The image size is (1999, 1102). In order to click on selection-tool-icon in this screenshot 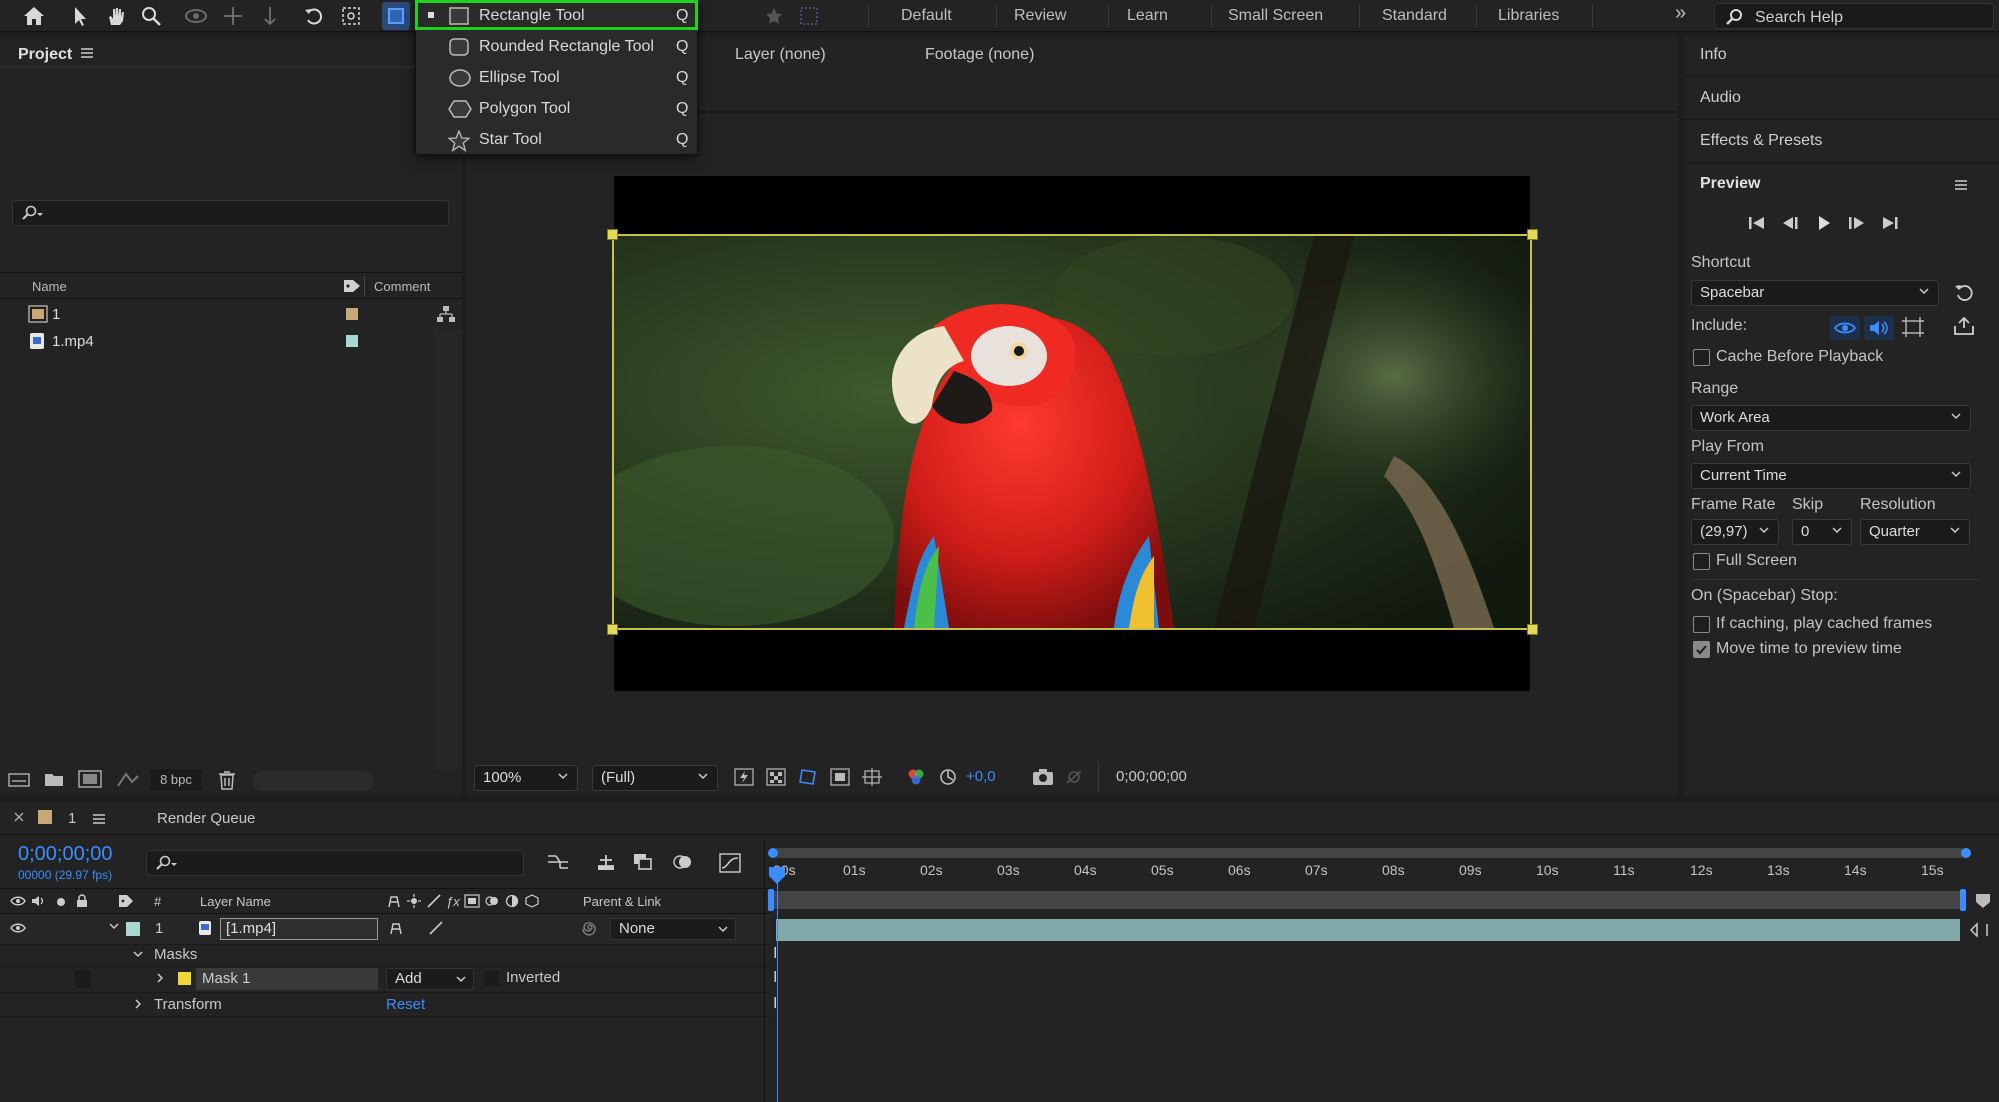, I will do `click(80, 16)`.